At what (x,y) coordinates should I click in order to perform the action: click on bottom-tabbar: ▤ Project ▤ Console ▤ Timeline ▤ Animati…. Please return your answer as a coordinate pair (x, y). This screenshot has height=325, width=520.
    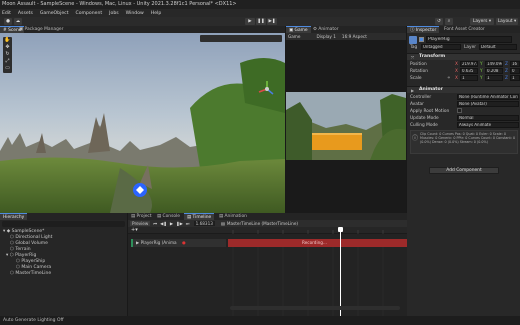
    Looking at the image, I should click on (267, 216).